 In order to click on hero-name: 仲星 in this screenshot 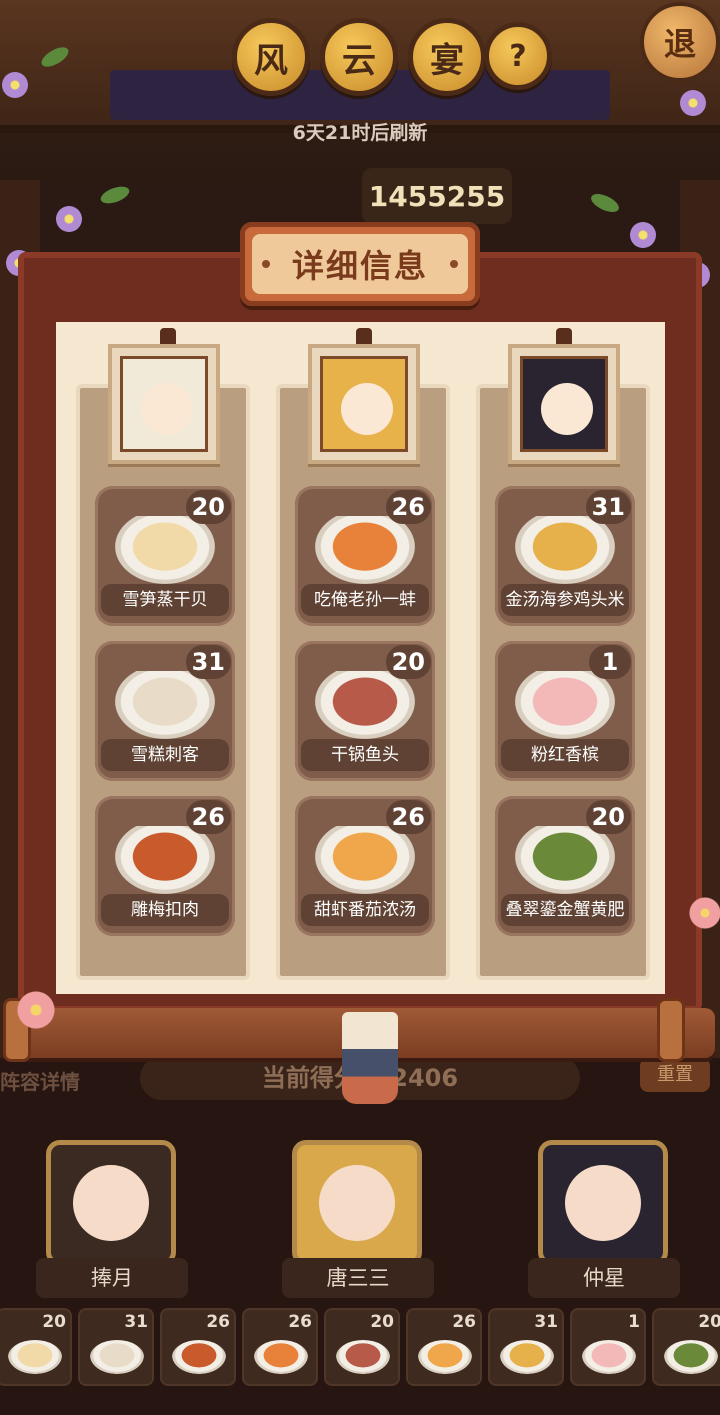, I will do `click(604, 1278)`.